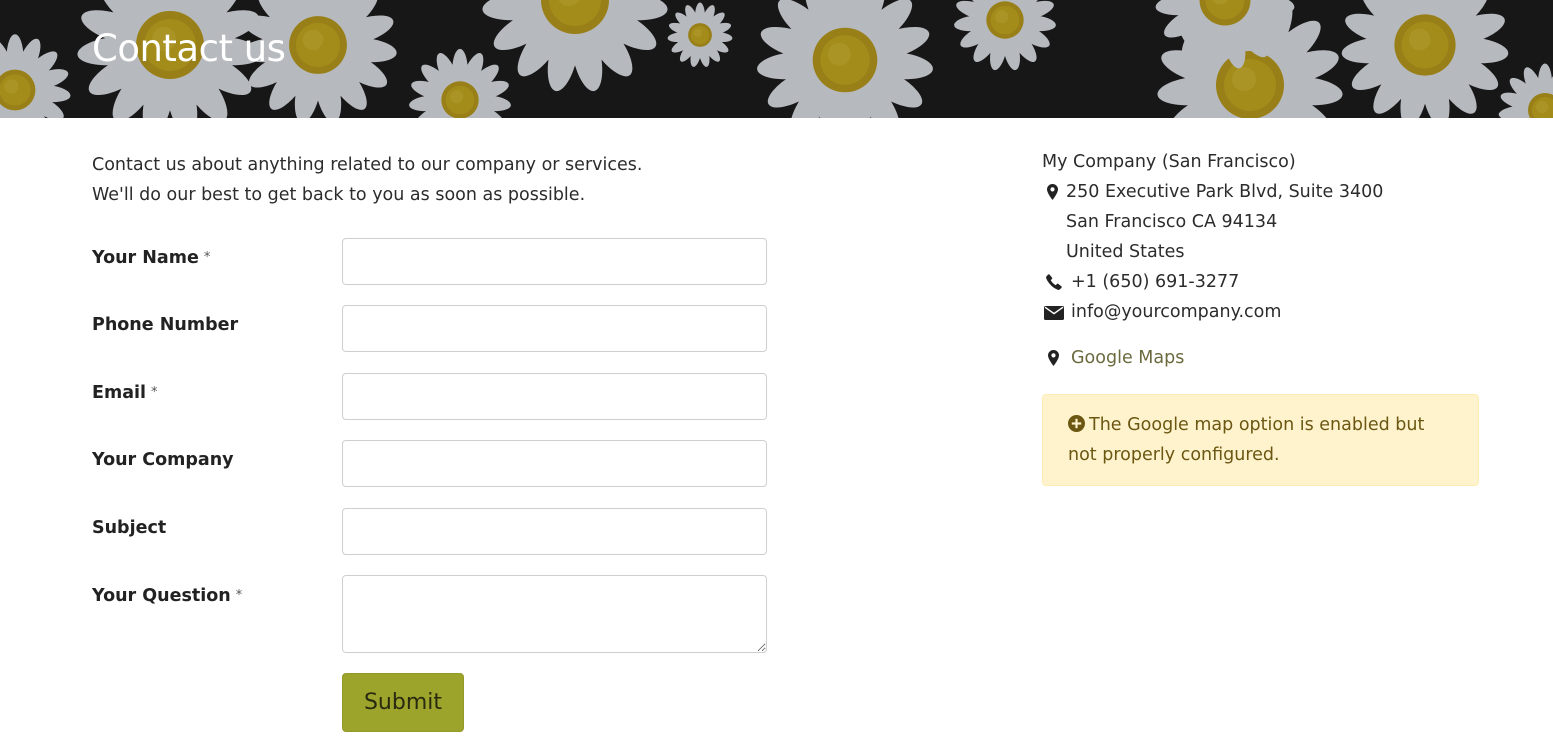 This screenshot has height=756, width=1553. I want to click on form-row-email: Email *, so click(432, 397).